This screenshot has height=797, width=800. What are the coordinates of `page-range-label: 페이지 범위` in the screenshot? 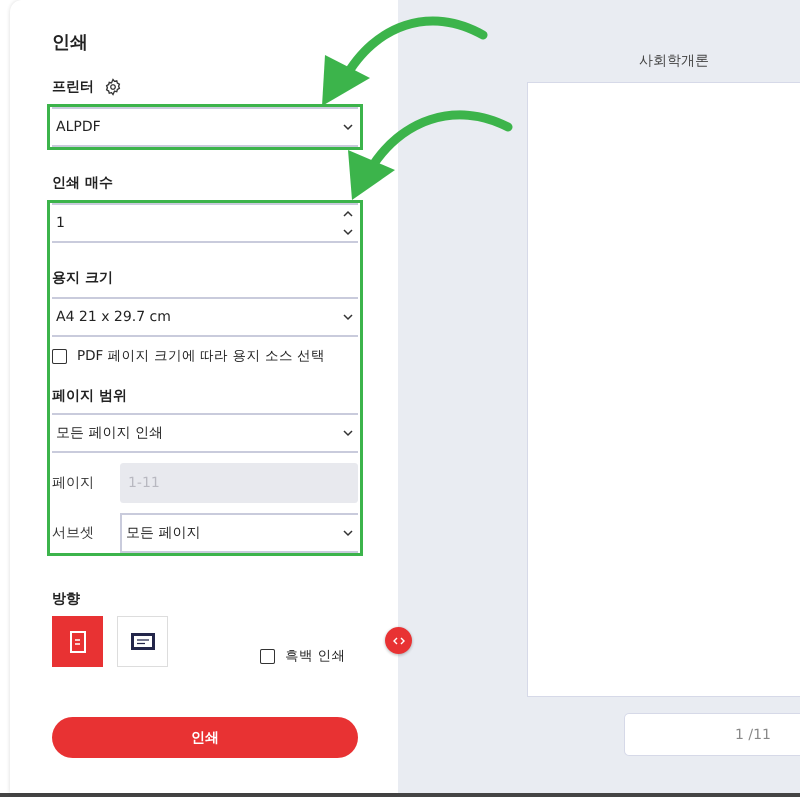 It's located at (89, 396).